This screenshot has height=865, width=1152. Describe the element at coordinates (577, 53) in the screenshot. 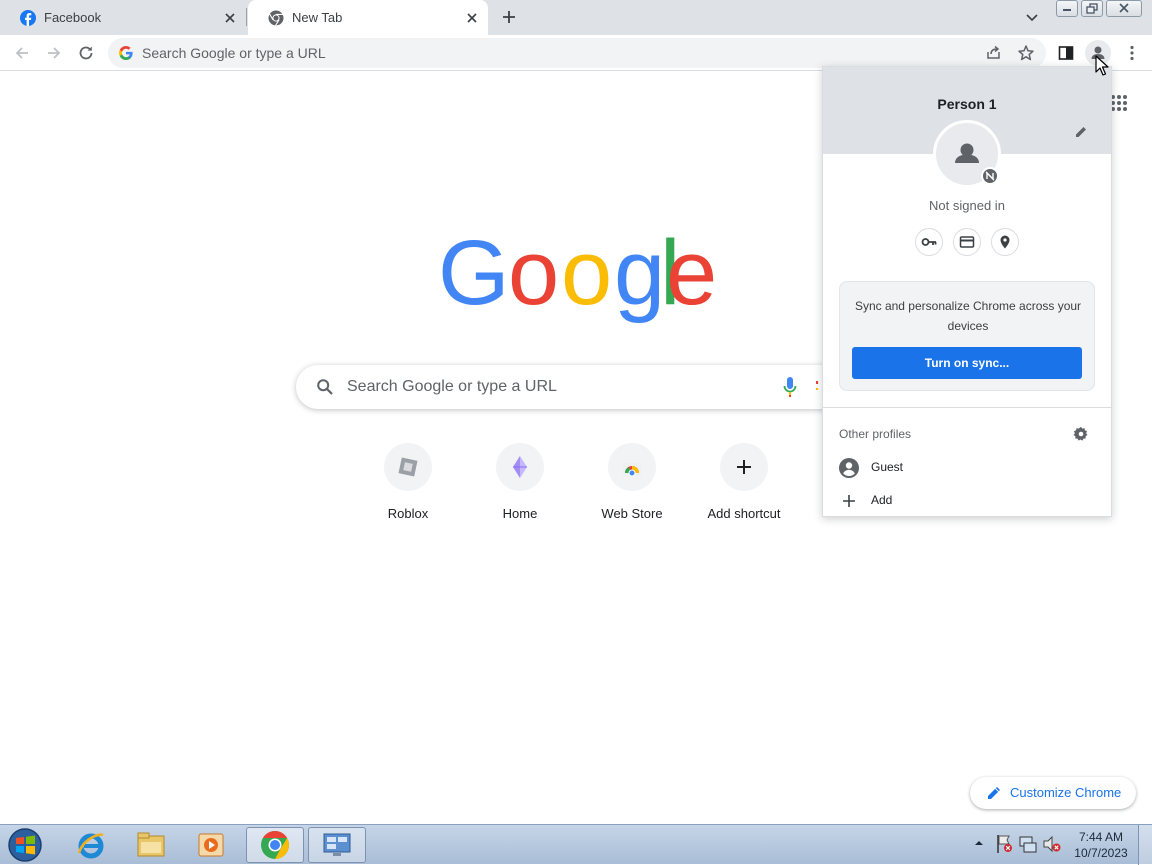

I see `omnibox: Search Google or type a URL` at that location.